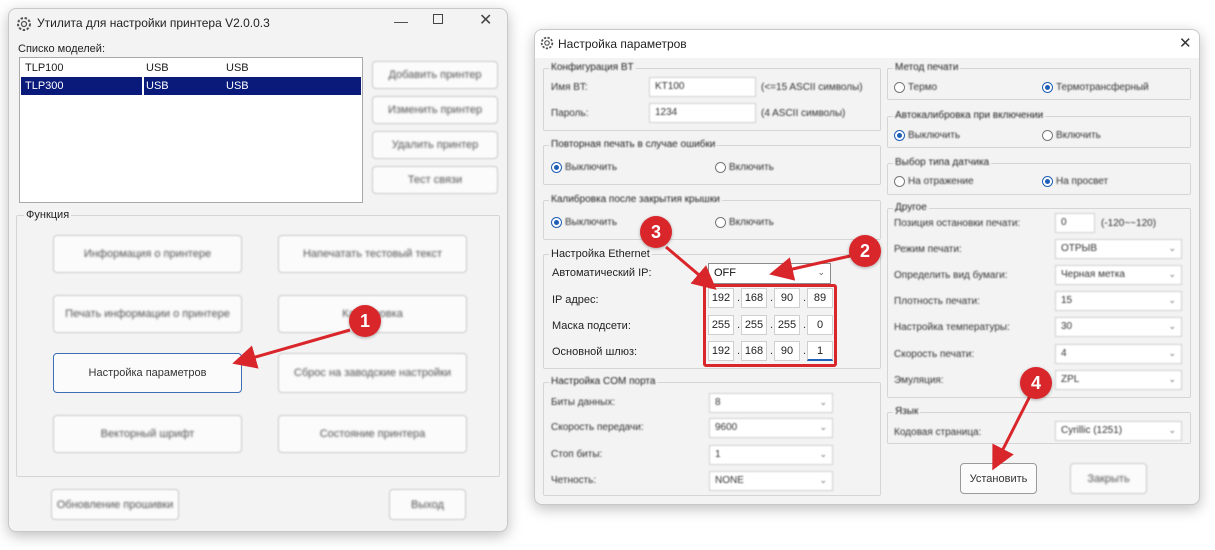 This screenshot has width=1215, height=550. What do you see at coordinates (556, 222) in the screenshot?
I see `calib-cover-off-radio` at bounding box center [556, 222].